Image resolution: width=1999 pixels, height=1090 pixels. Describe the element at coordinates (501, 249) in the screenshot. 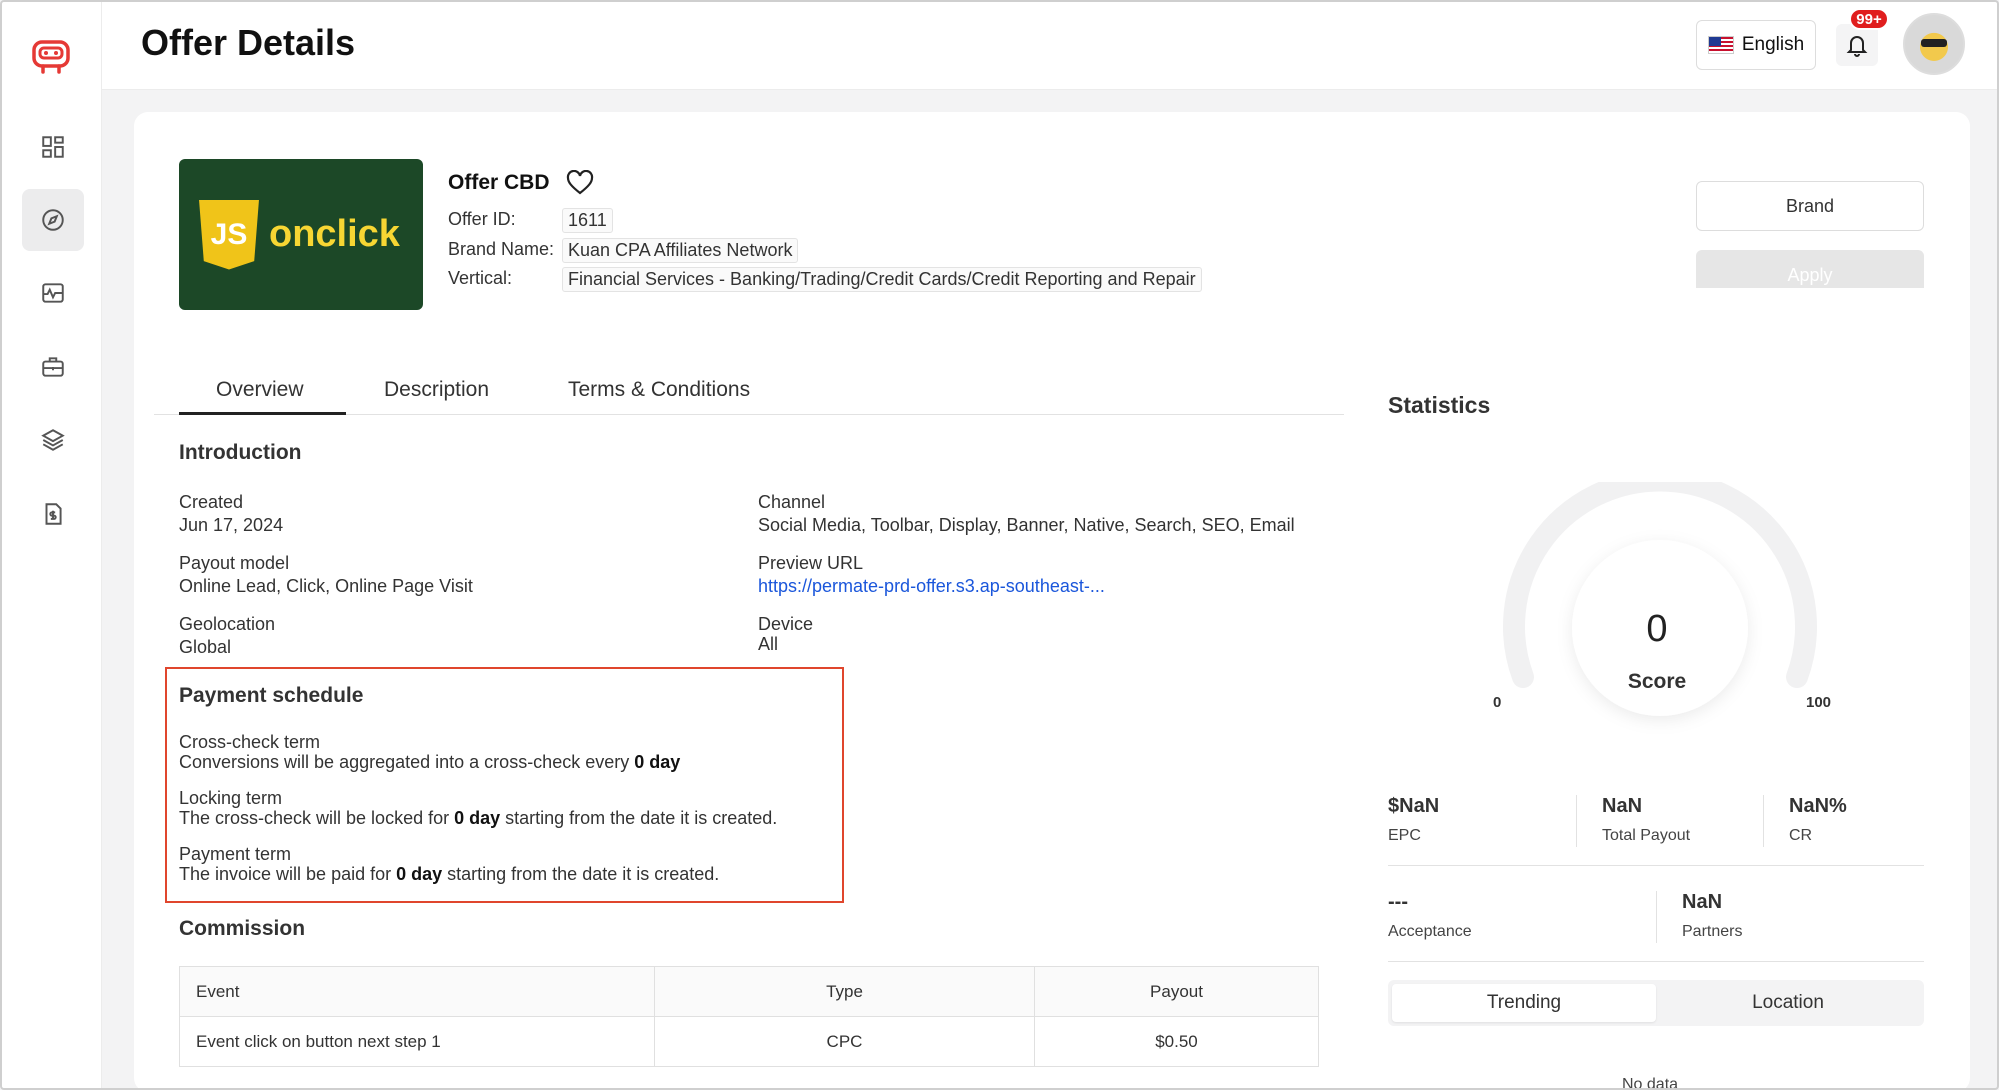

I see `brand-name-label: Brand Name:` at that location.